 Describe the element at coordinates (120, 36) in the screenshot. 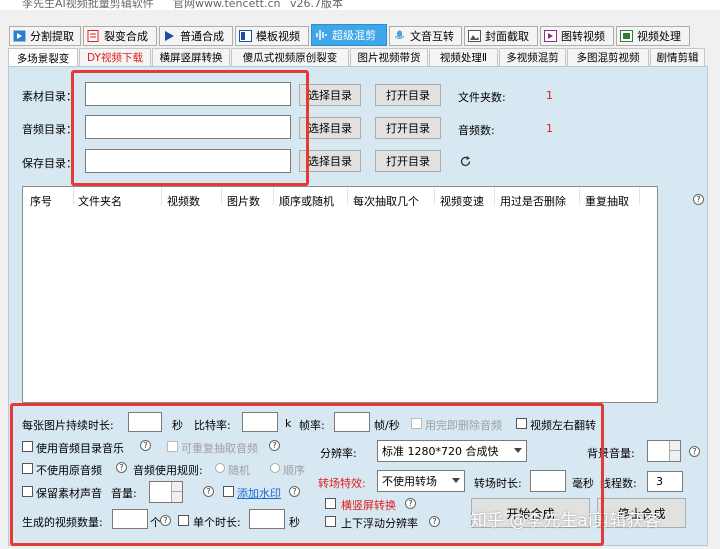

I see `tab-fission-compose: 裂变合成` at that location.